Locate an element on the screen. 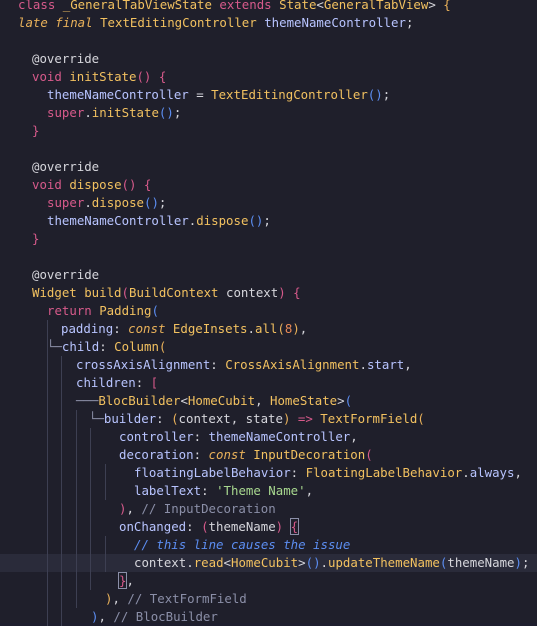 The width and height of the screenshot is (537, 626). code-token: GeneralTabView is located at coordinates (376, 6).